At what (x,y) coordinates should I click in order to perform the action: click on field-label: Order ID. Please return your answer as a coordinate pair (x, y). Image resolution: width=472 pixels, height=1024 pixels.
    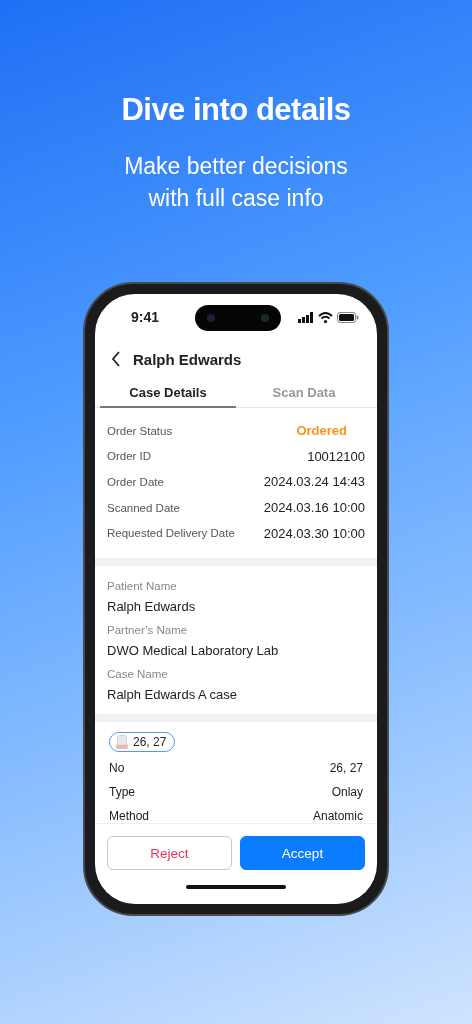
    Looking at the image, I should click on (129, 456).